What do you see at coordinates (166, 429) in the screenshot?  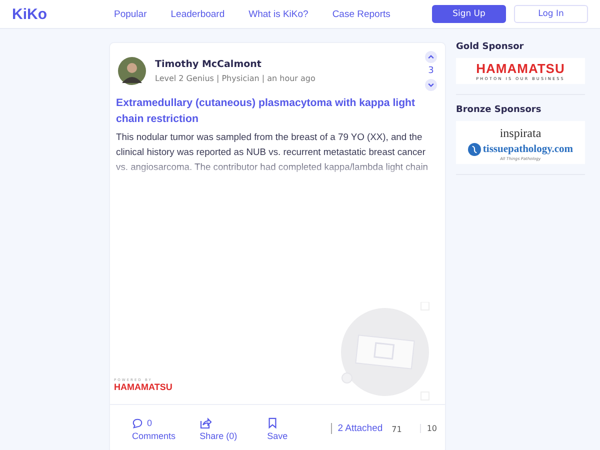 I see `comments-button: 0 Comments` at bounding box center [166, 429].